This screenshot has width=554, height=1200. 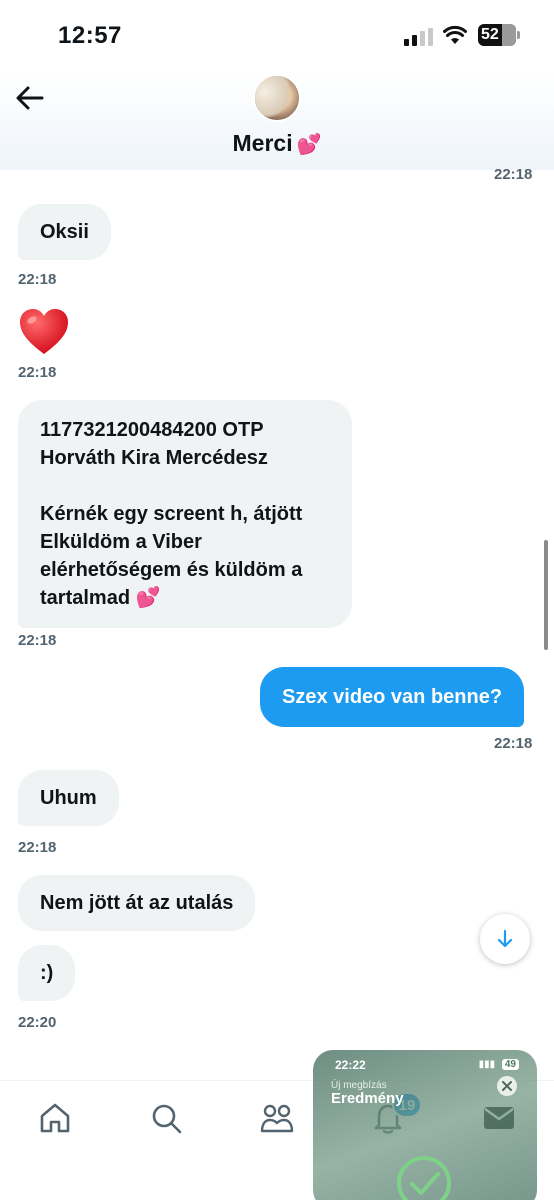 What do you see at coordinates (30, 98) in the screenshot?
I see `back-arrow-icon` at bounding box center [30, 98].